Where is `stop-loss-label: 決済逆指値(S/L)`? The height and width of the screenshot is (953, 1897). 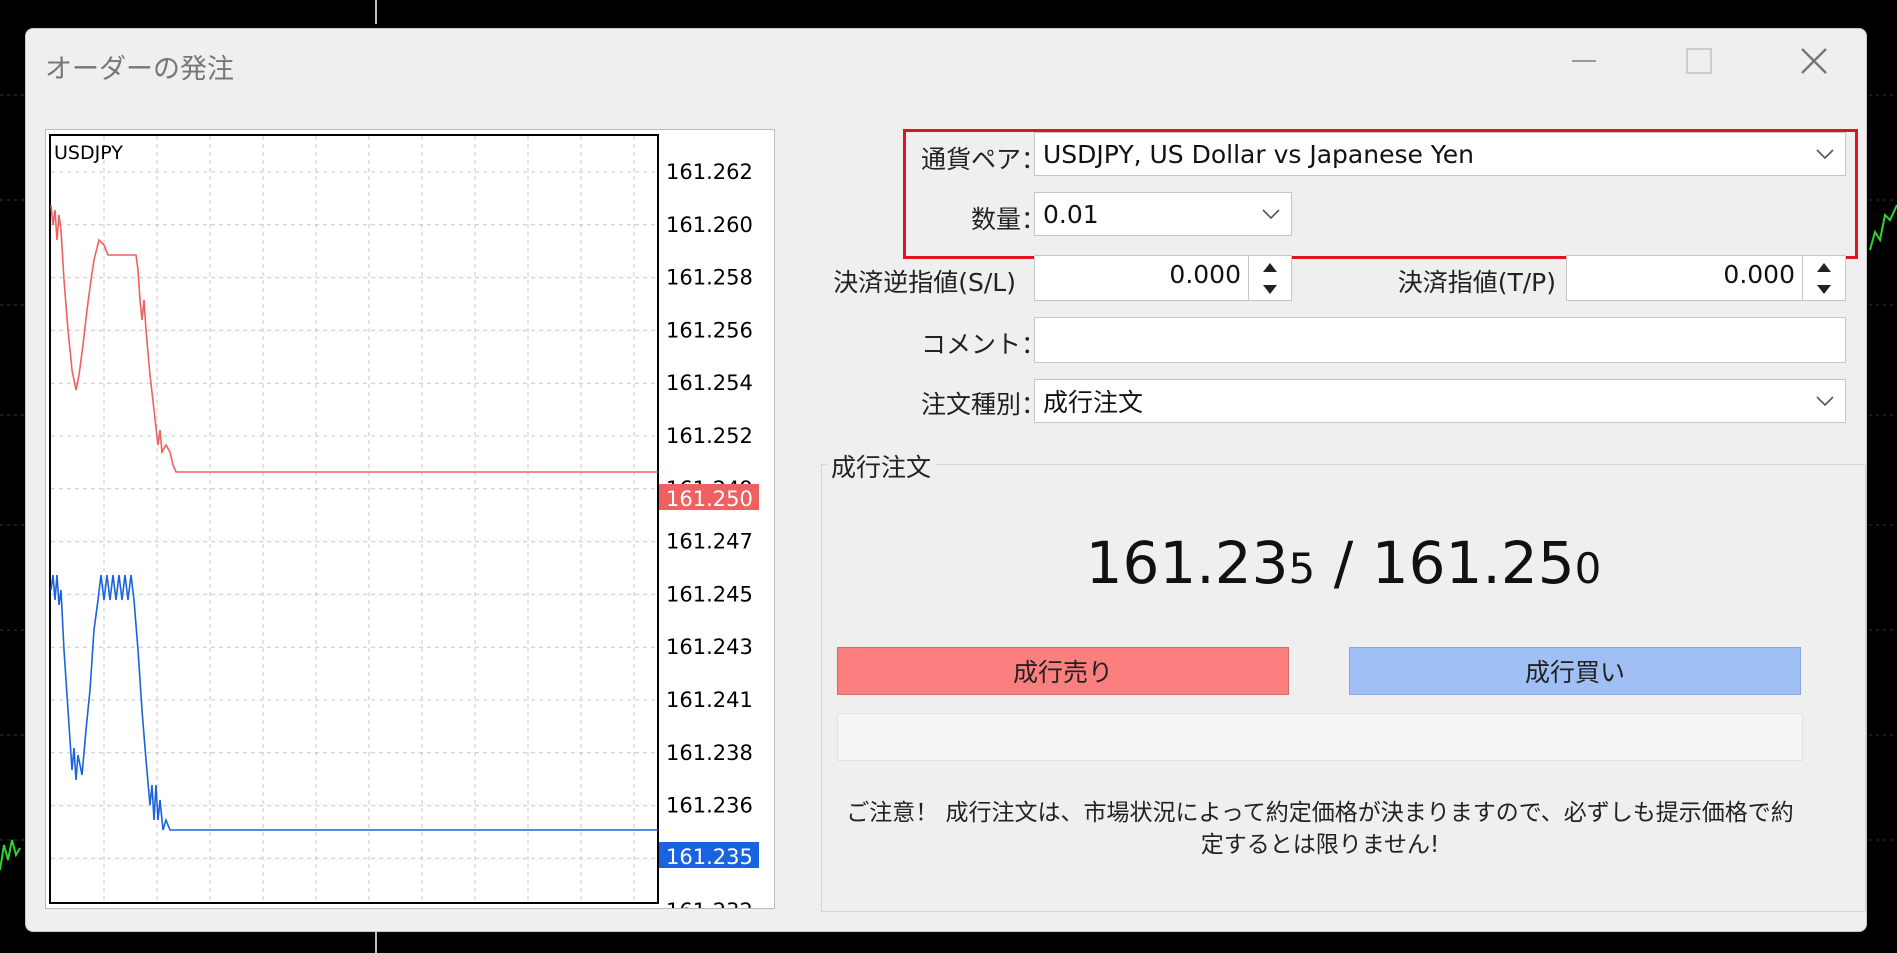 stop-loss-label: 決済逆指値(S/L) is located at coordinates (924, 282).